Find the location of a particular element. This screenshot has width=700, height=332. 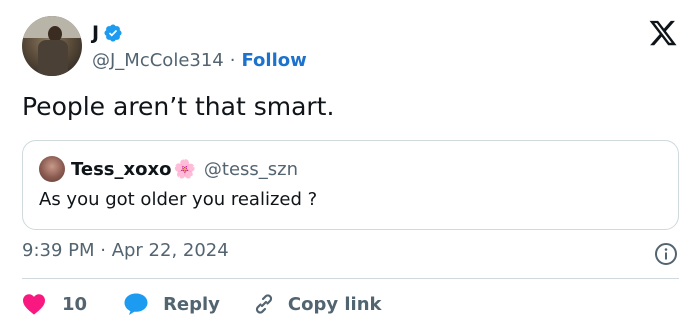

author-handle: @J_McCole314 is located at coordinates (158, 60).